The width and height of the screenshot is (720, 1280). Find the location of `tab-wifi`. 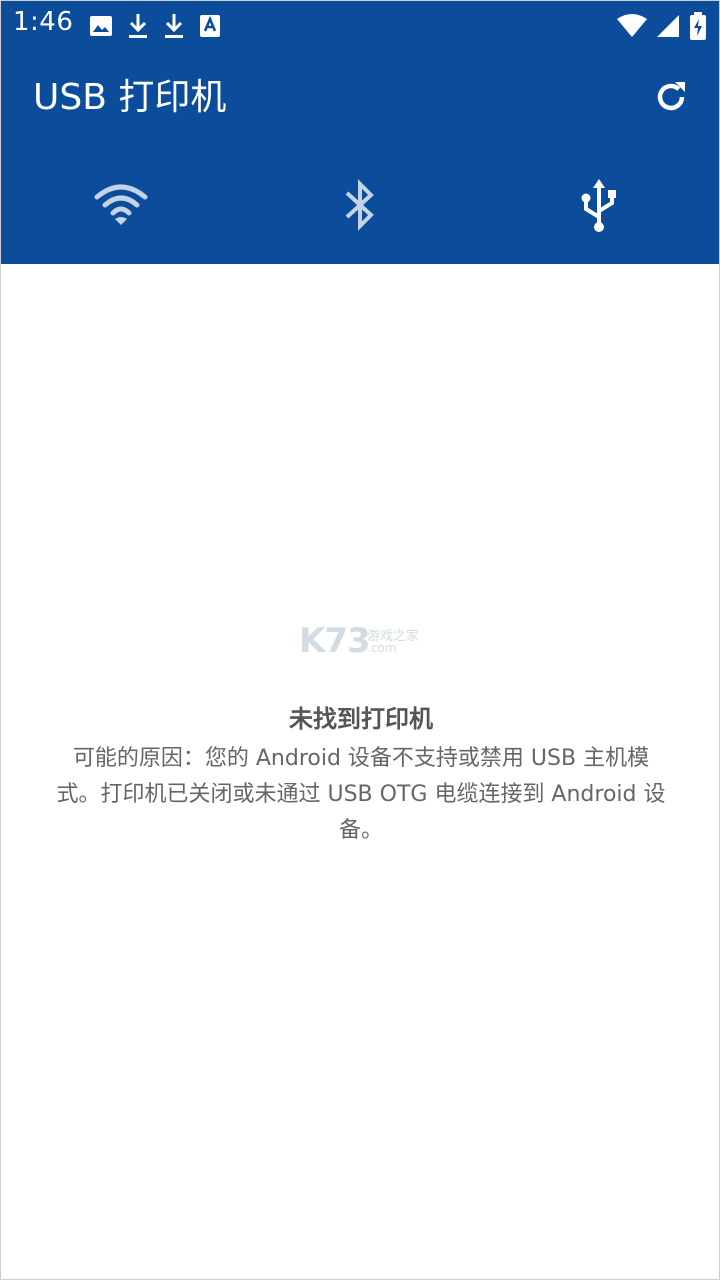

tab-wifi is located at coordinates (120, 205).